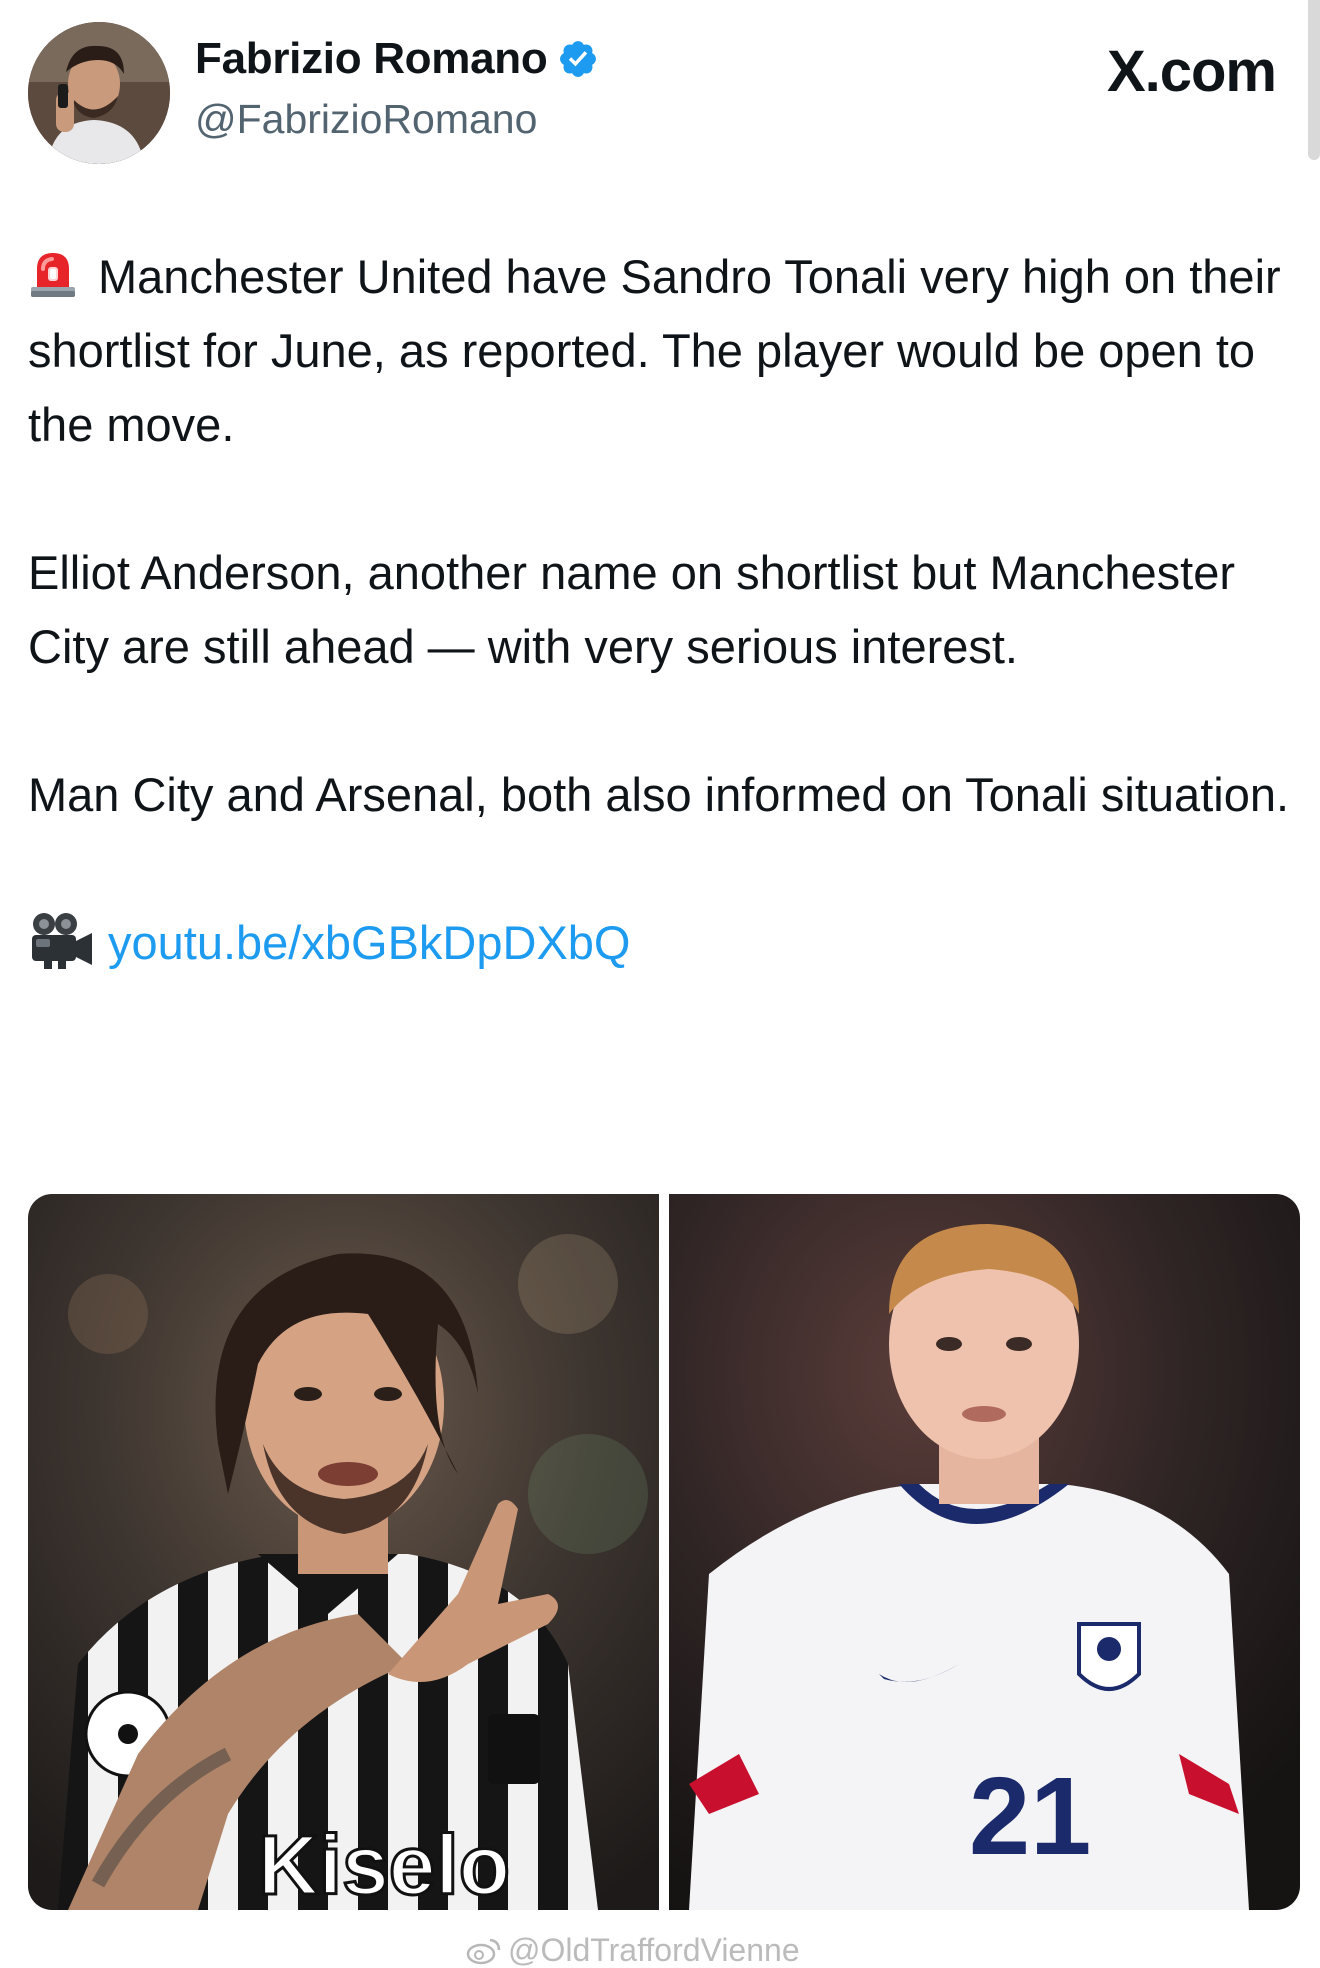  Describe the element at coordinates (384, 1864) in the screenshot. I see `jersey-sponsor-text: Kiselo` at that location.